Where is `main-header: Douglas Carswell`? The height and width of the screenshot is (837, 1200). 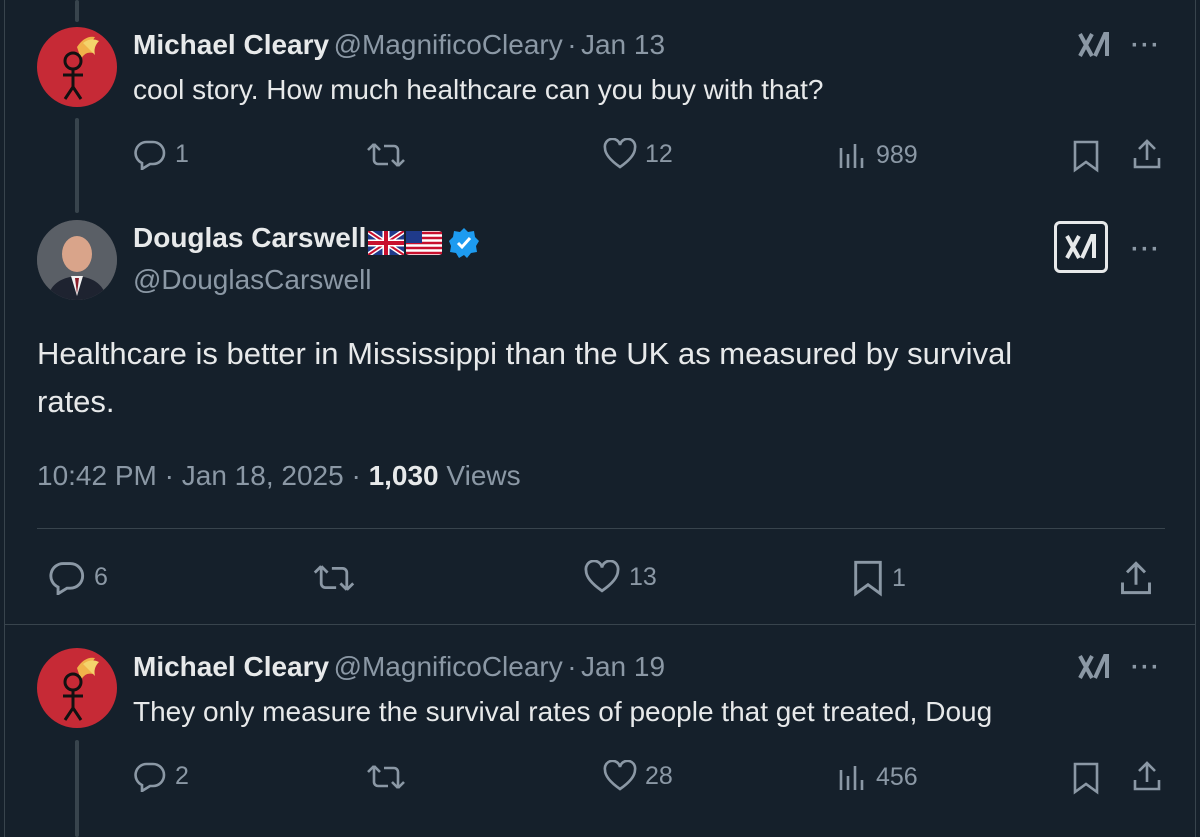
main-header: Douglas Carswell is located at coordinates (306, 240).